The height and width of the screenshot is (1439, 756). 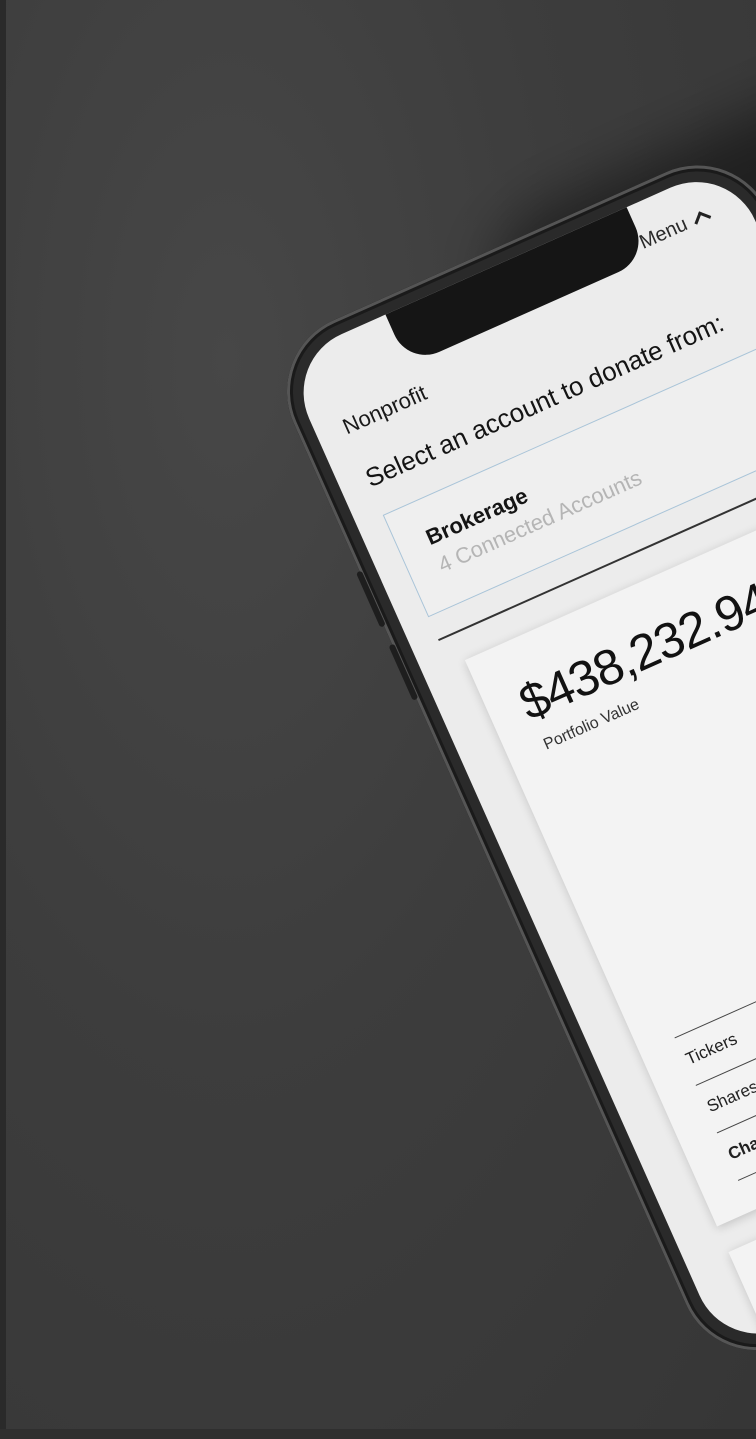 I want to click on shares-row-label: Shares, so click(x=730, y=1097).